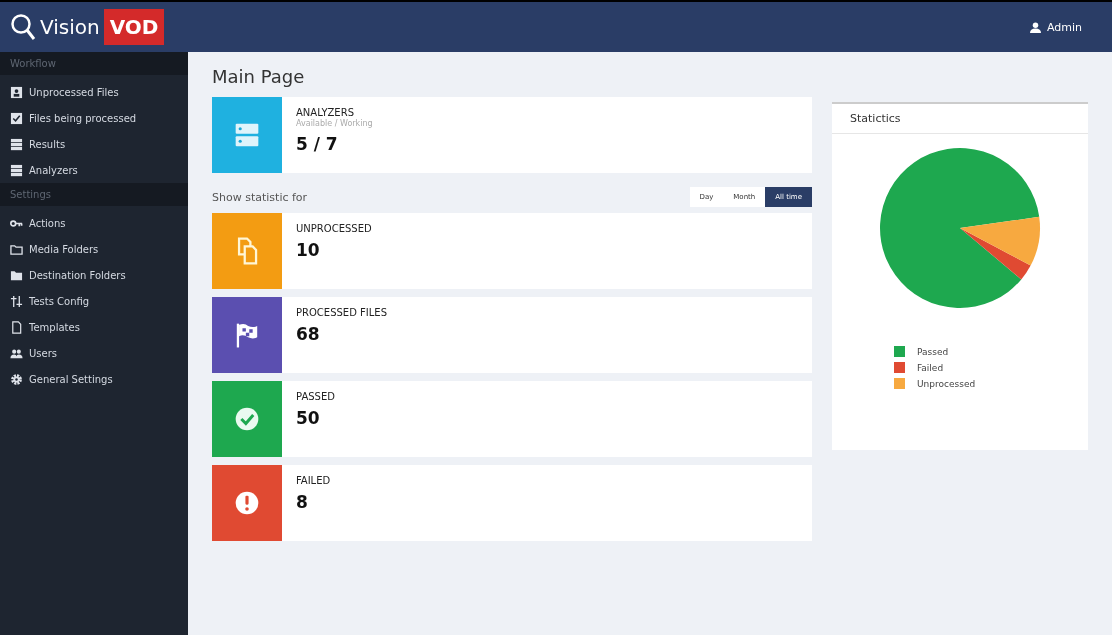 Image resolution: width=1112 pixels, height=635 pixels. I want to click on user-icon, so click(1035, 27).